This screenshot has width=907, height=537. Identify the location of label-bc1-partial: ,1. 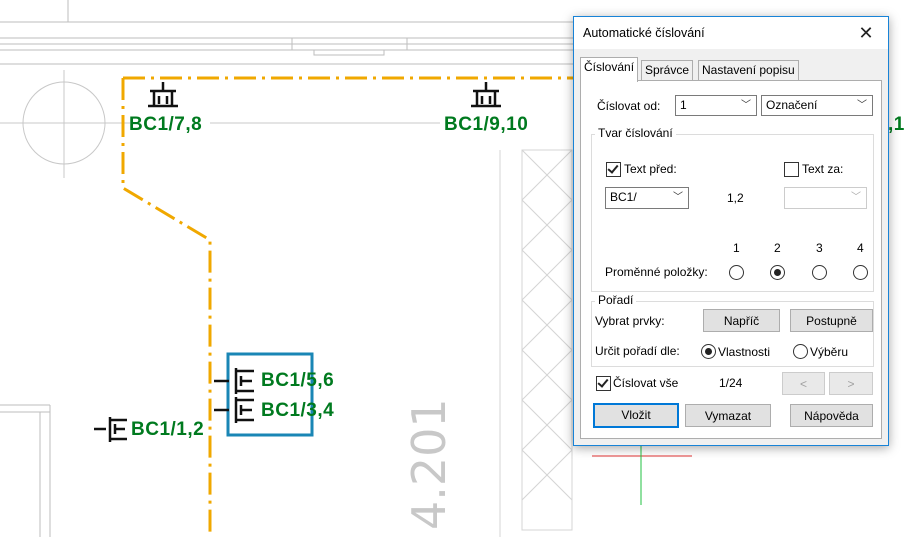
(896, 125).